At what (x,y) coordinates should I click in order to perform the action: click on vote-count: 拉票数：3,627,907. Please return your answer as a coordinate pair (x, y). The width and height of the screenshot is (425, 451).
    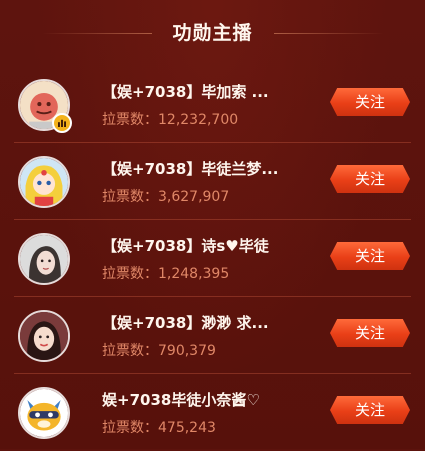
    Looking at the image, I should click on (165, 196).